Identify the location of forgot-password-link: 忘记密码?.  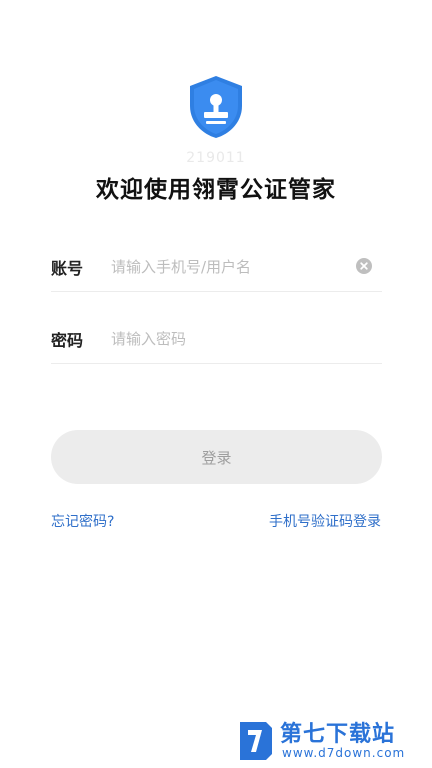
(82, 521).